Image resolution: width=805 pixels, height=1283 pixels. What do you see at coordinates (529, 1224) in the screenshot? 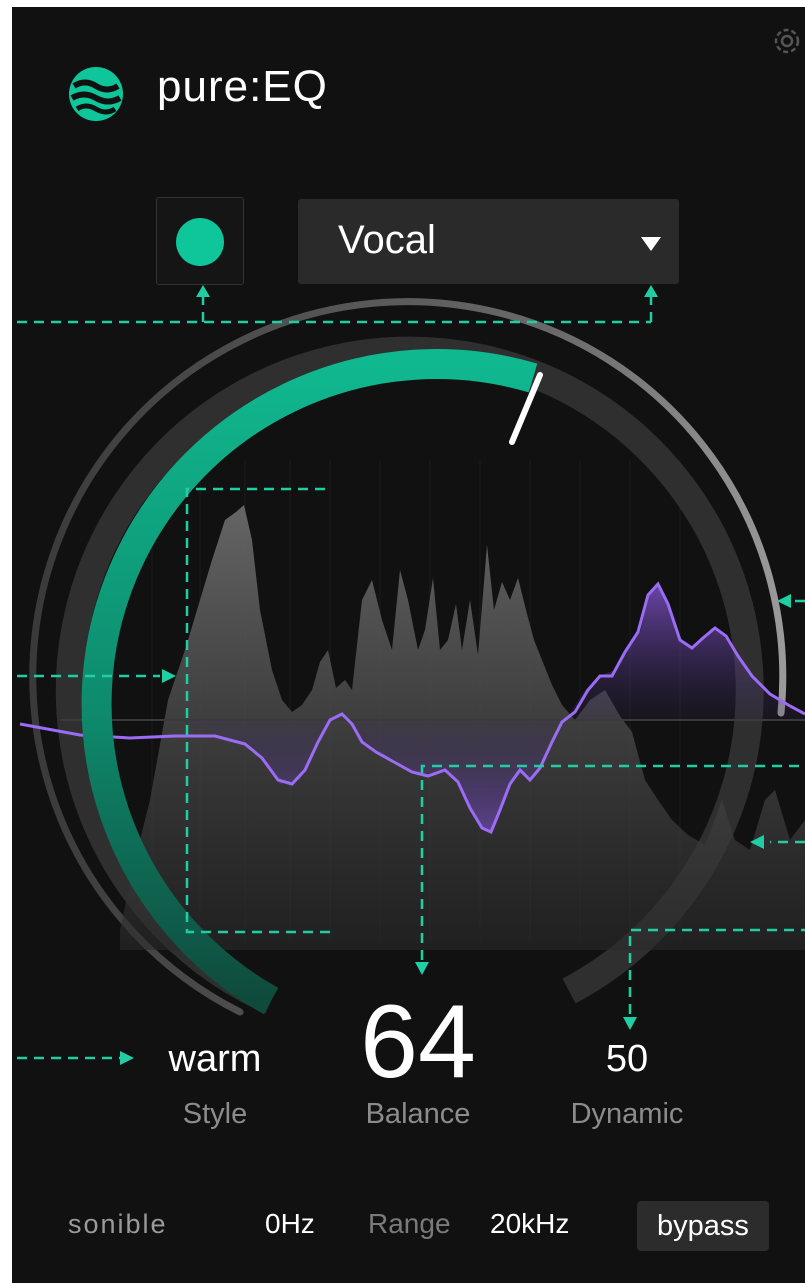
I see `range-high-value: 20kHz` at bounding box center [529, 1224].